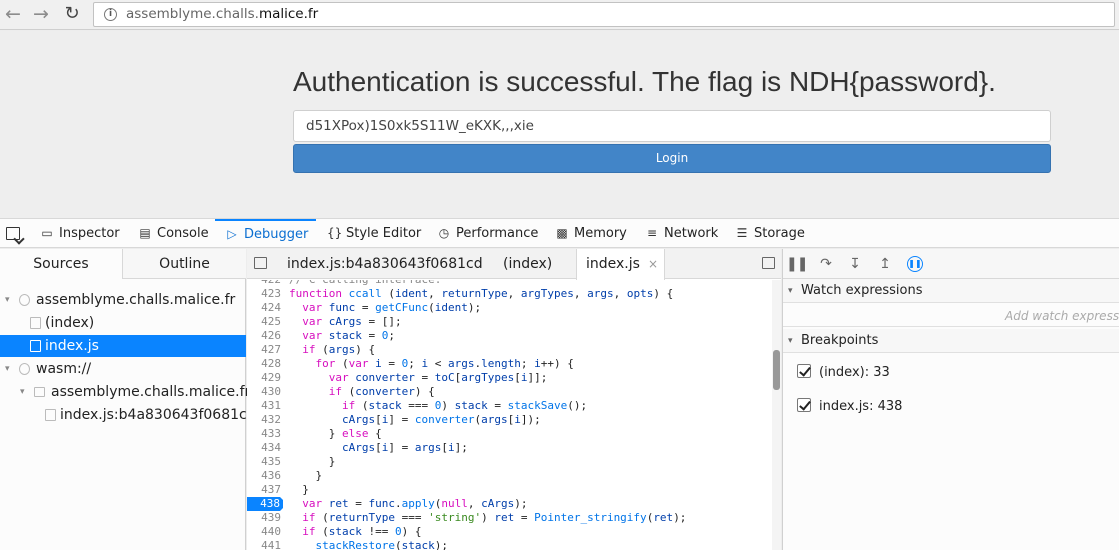  I want to click on code-line: 433 } else {, so click(509, 434).